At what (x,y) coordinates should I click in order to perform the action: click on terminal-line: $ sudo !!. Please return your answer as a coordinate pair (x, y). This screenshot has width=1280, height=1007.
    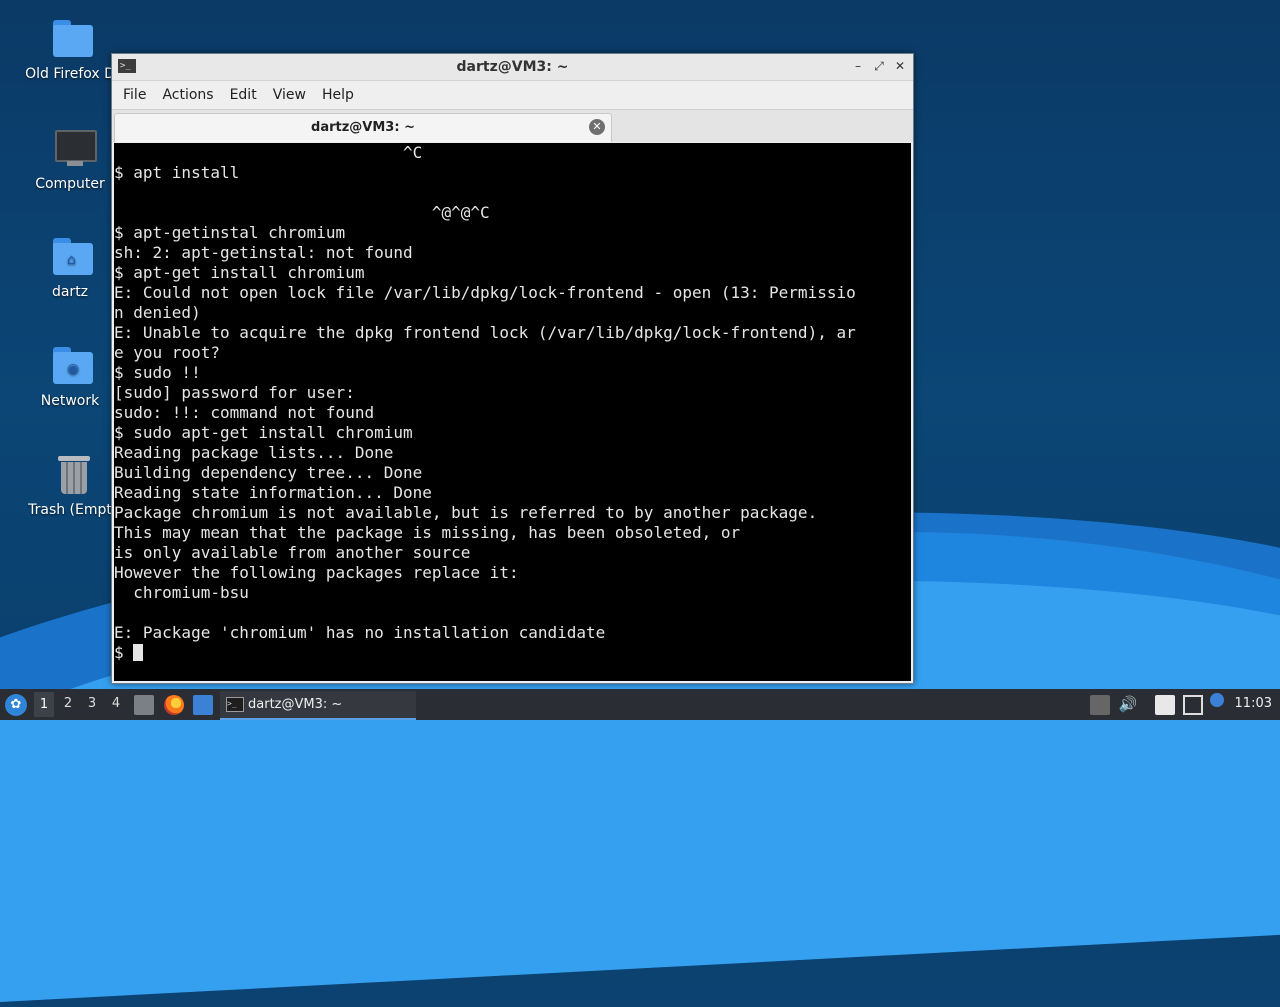
    Looking at the image, I should click on (157, 372).